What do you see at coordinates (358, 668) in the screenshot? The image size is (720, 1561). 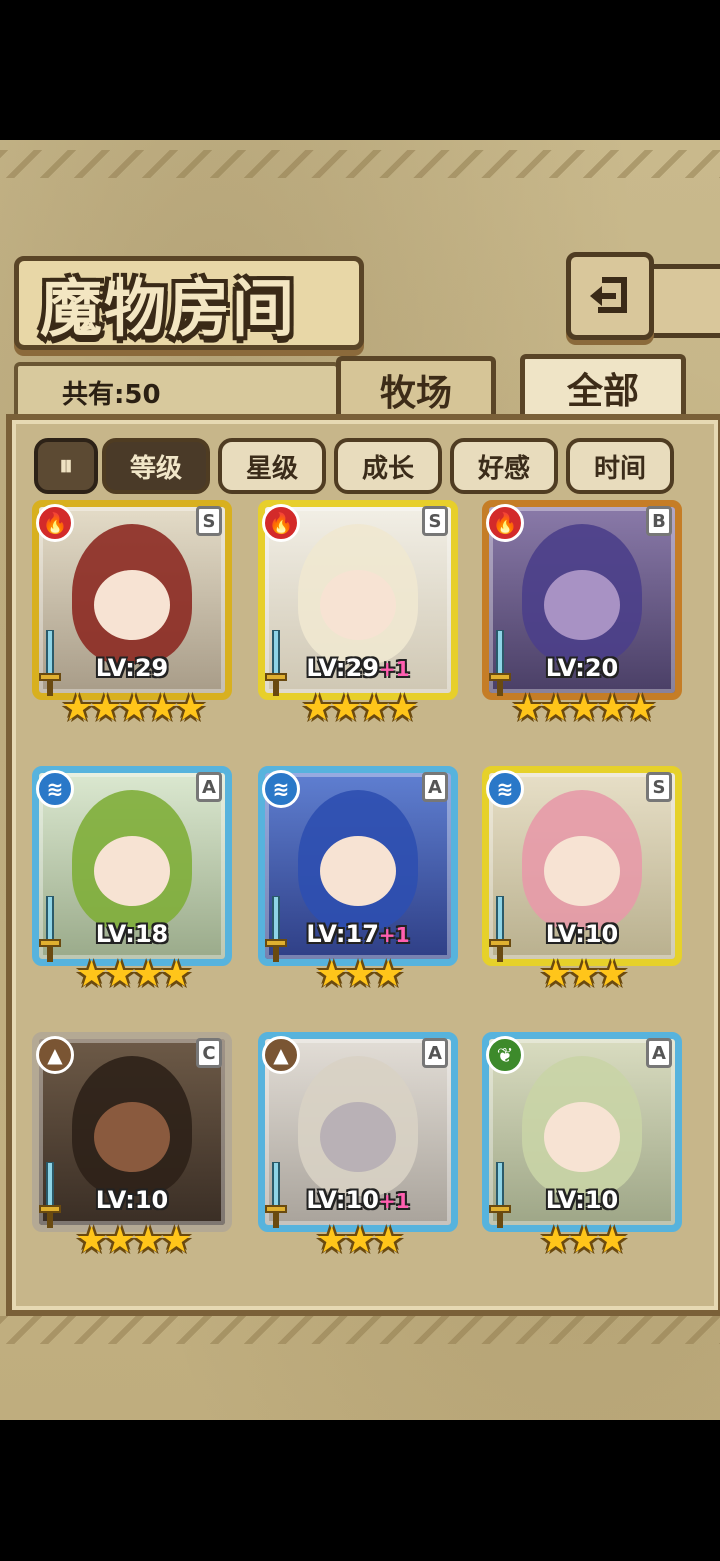 I see `level-label: LV:29+1` at bounding box center [358, 668].